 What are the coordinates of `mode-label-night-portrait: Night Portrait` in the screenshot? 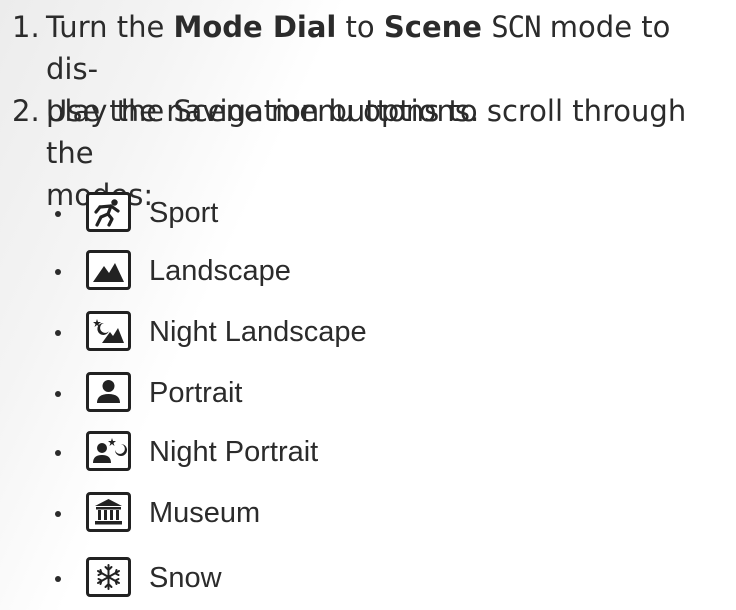 It's located at (234, 452).